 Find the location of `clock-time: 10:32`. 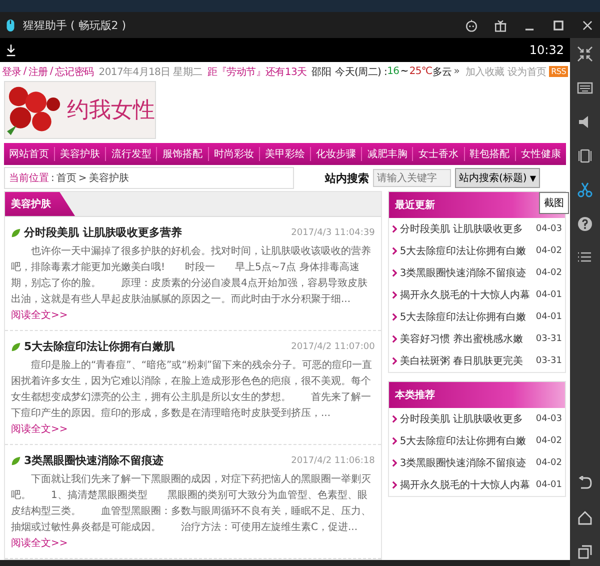

clock-time: 10:32 is located at coordinates (546, 50).